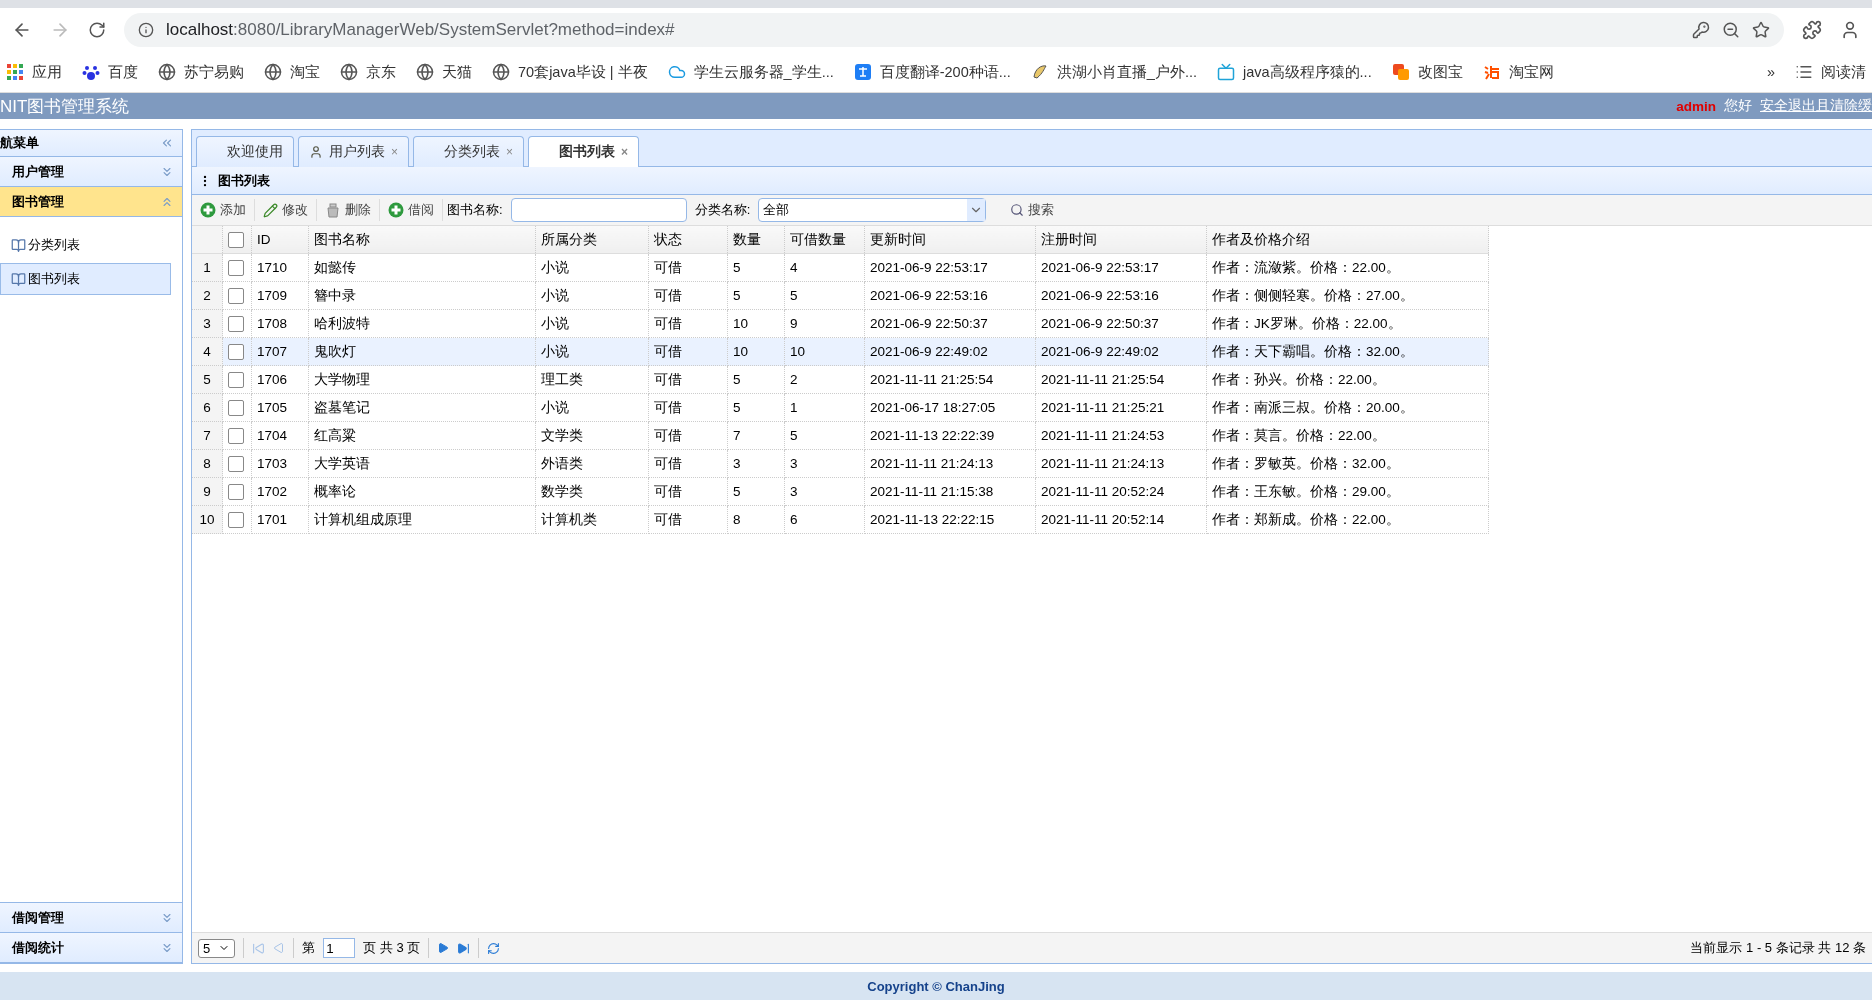 This screenshot has height=1000, width=1872. Describe the element at coordinates (1032, 210) in the screenshot. I see `search-button: 搜索` at that location.